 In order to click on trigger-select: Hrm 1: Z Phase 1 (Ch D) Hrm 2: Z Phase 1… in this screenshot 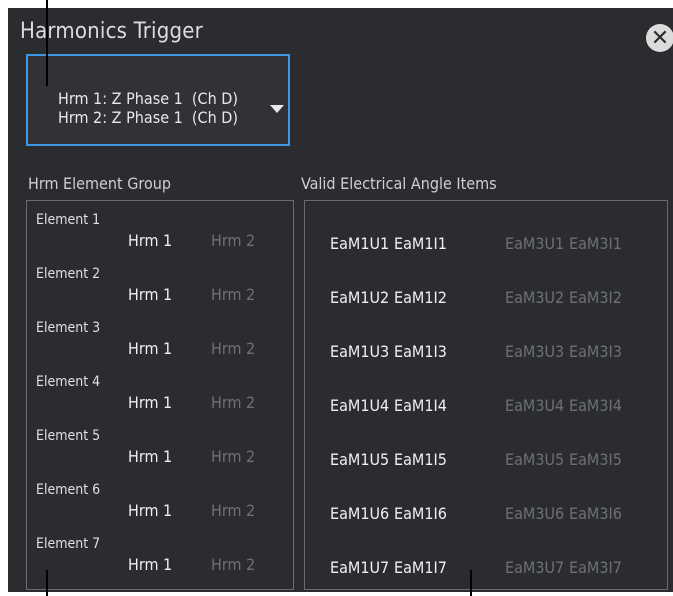, I will do `click(158, 100)`.